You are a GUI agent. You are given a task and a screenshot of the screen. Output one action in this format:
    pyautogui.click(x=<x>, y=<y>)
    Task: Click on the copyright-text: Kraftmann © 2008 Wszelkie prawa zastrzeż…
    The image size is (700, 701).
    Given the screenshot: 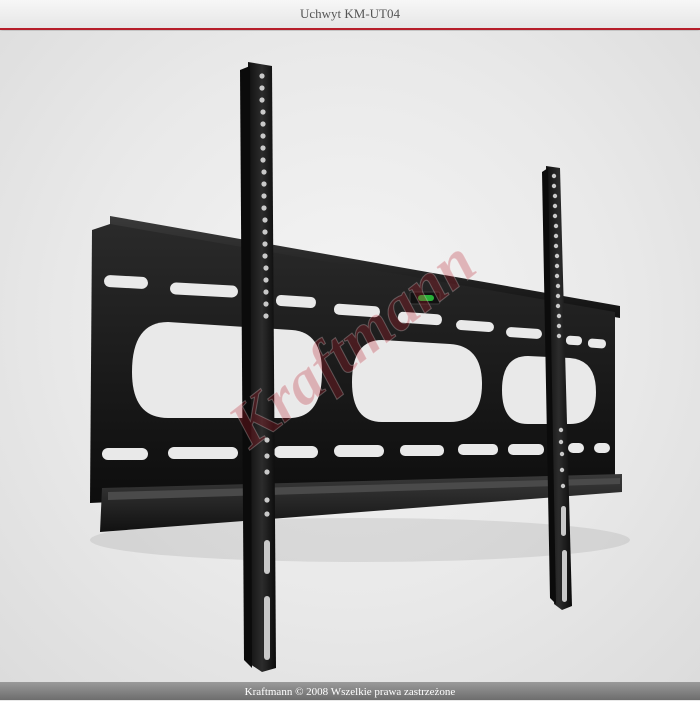 What is the action you would take?
    pyautogui.click(x=350, y=692)
    